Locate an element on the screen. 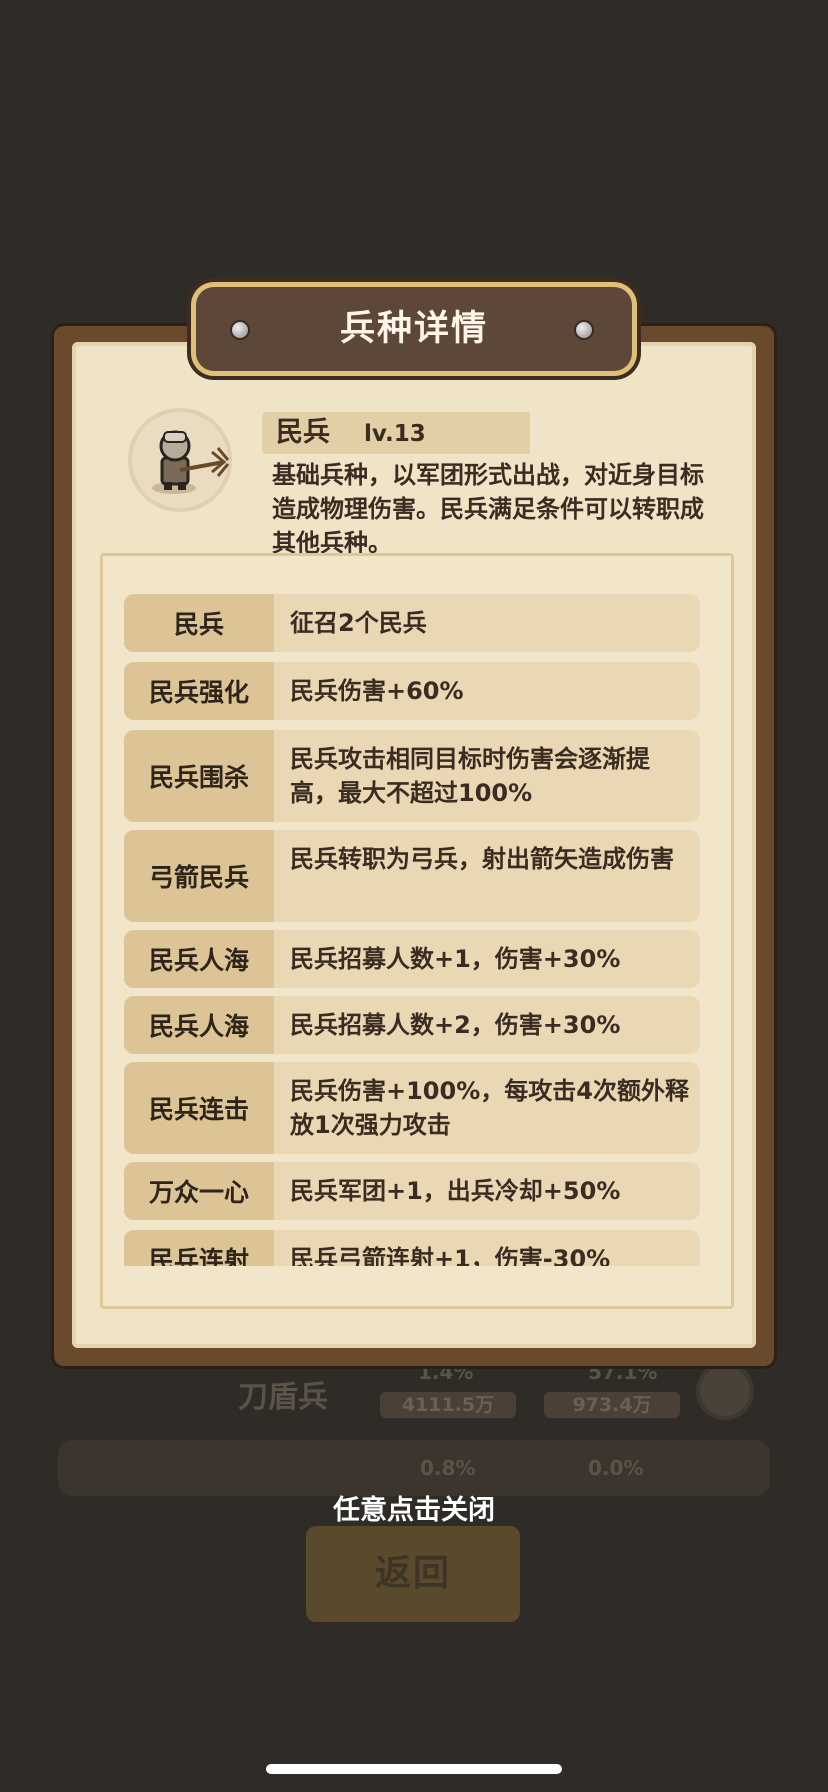  skill-row: 民兵人海 民兵招募人数+2，伤害+30% is located at coordinates (412, 1025).